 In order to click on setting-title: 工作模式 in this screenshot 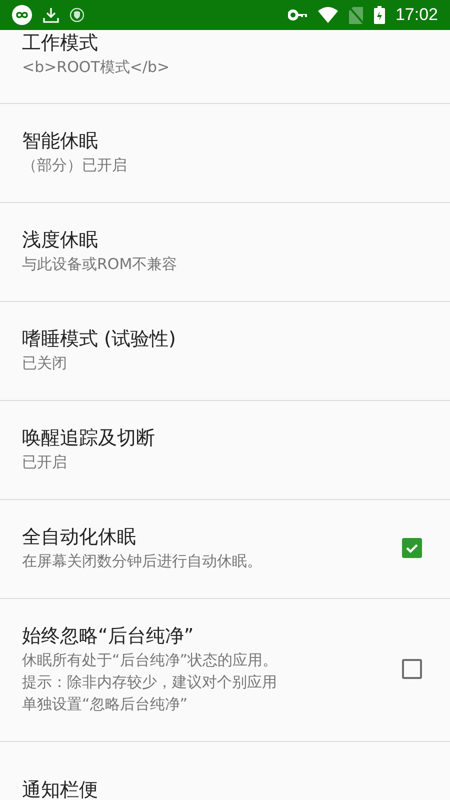, I will do `click(60, 43)`.